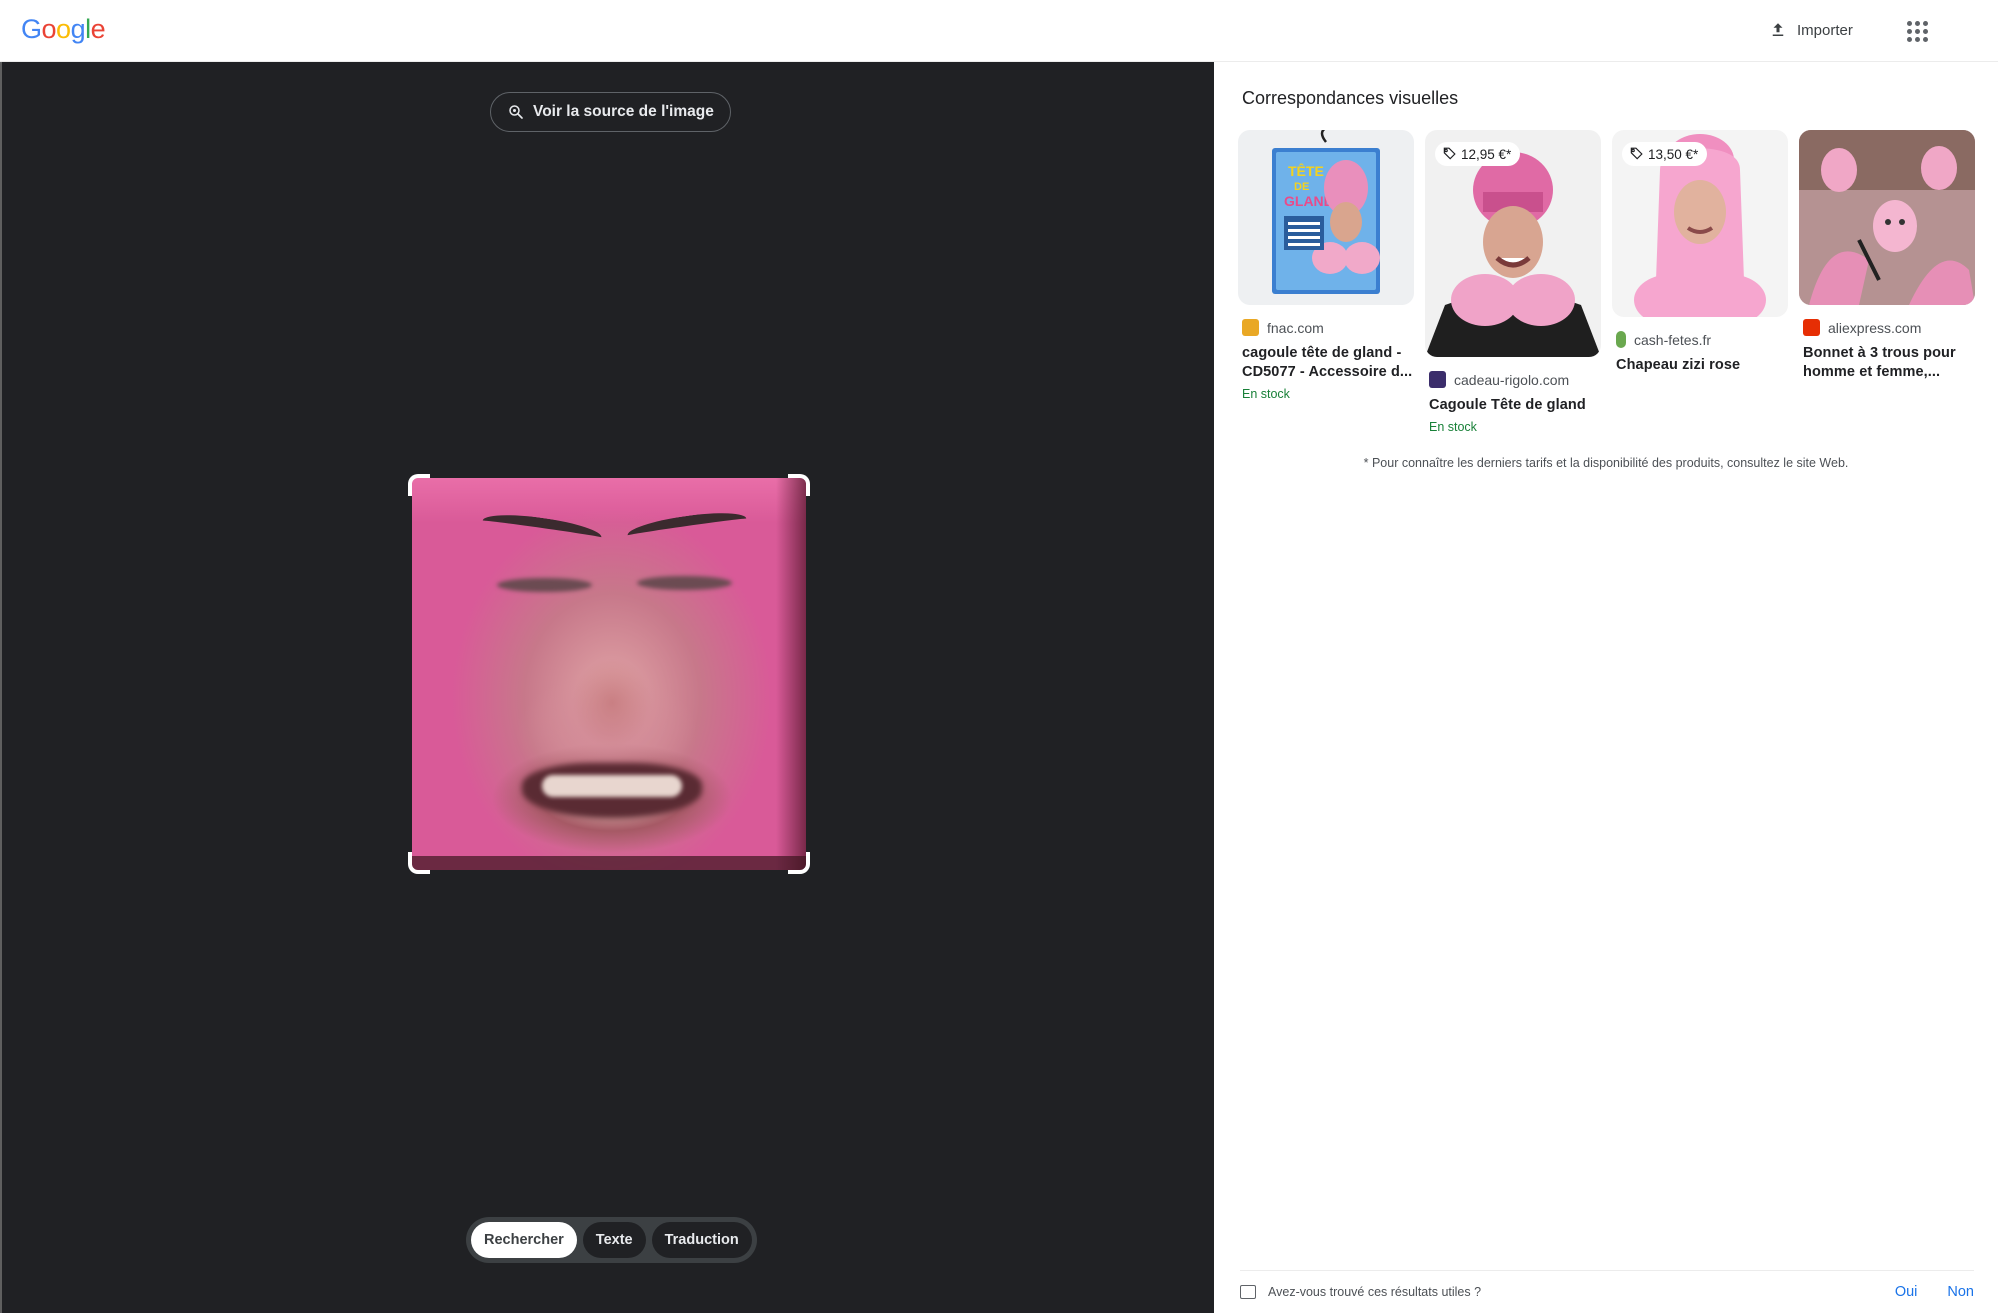 This screenshot has height=1313, width=1998. I want to click on crop-selection, so click(609, 674).